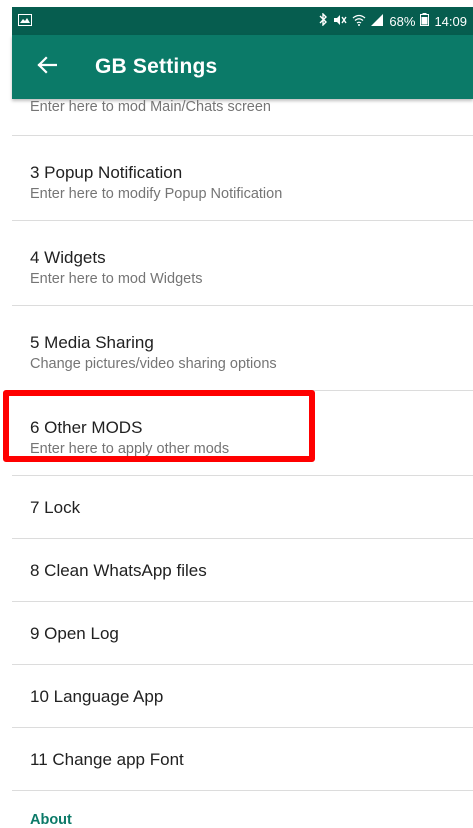 The image size is (473, 828). Describe the element at coordinates (156, 194) in the screenshot. I see `list-item-subtitle: Enter here to modify Popup Notification` at that location.